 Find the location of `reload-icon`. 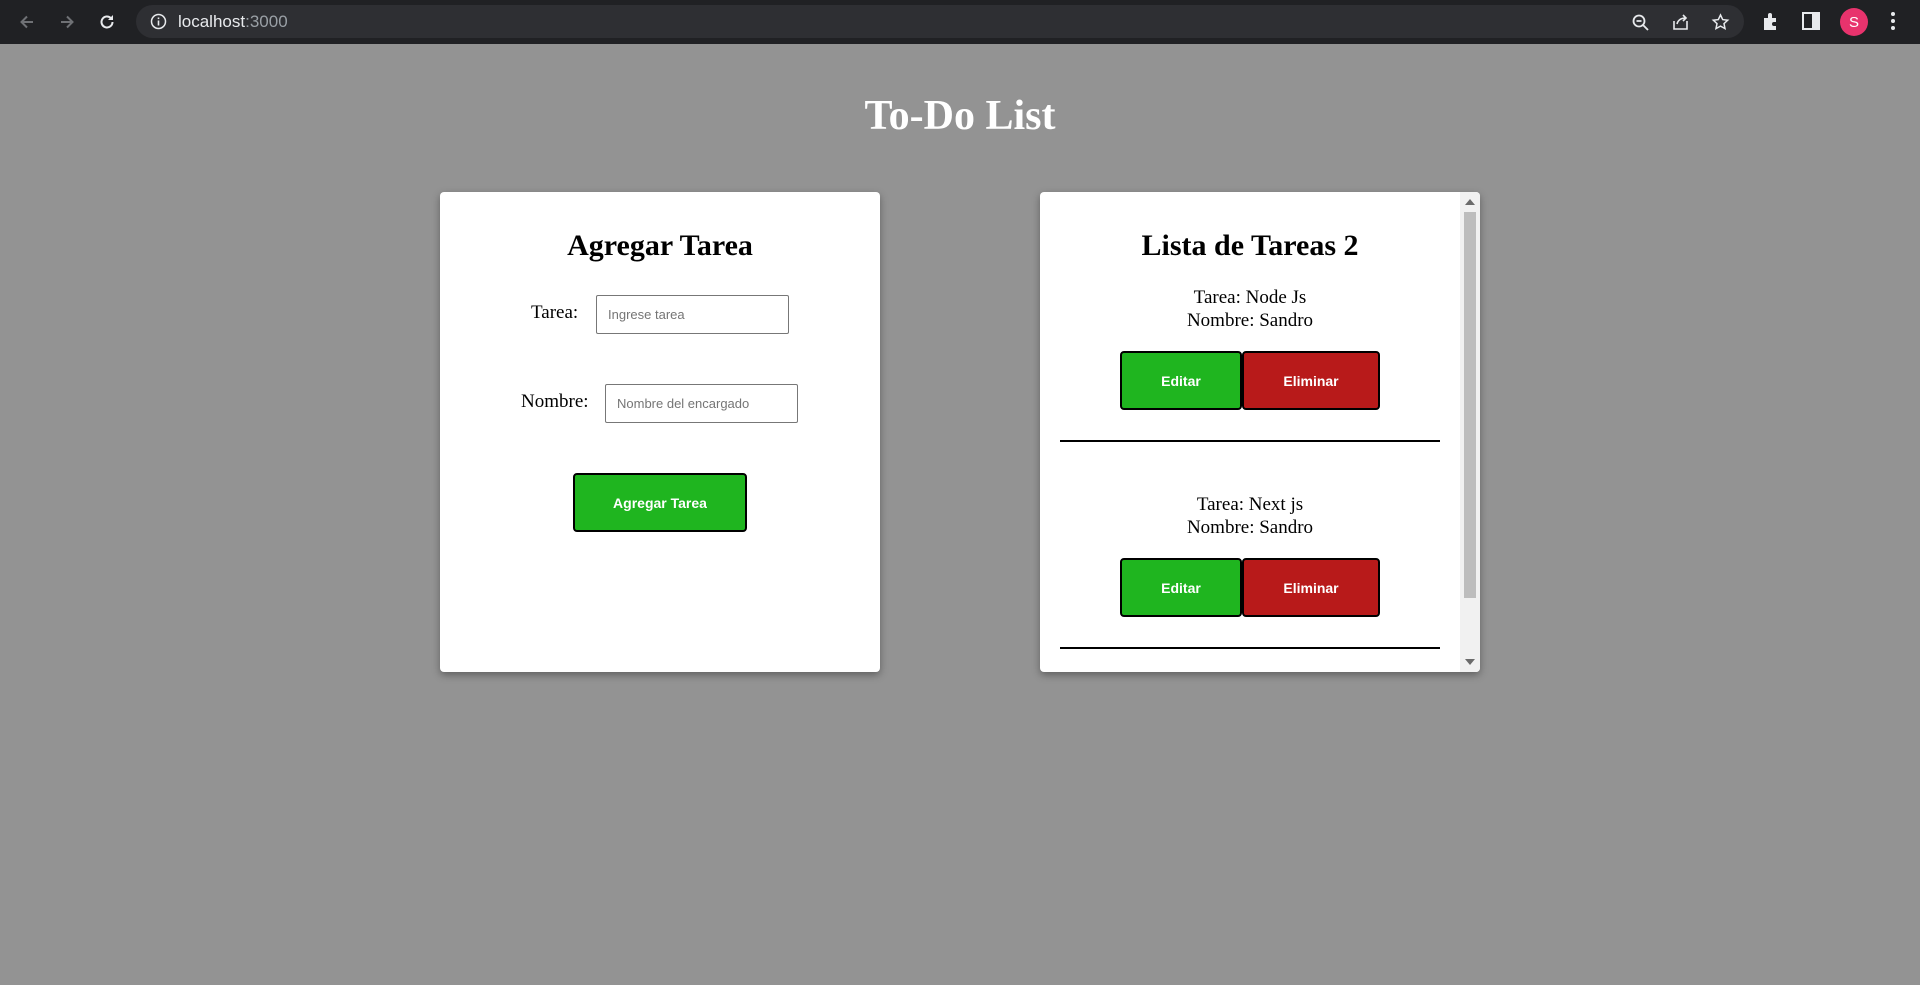

reload-icon is located at coordinates (107, 22).